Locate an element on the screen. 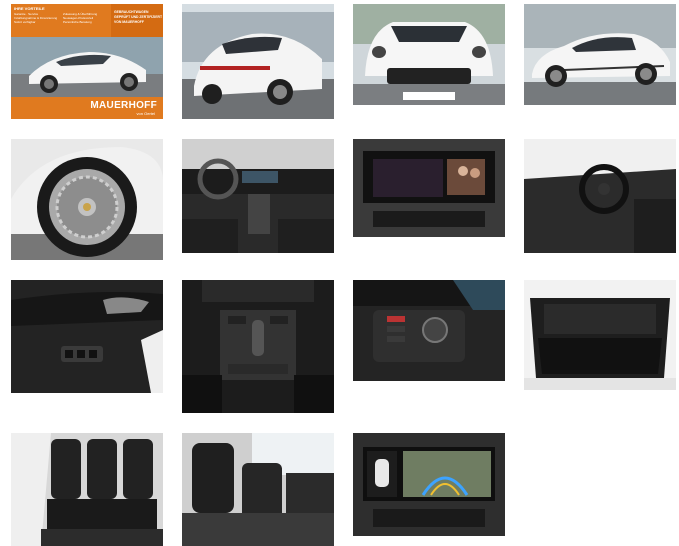 This screenshot has width=679, height=546. car-photo-light-switch is located at coordinates (429, 330).